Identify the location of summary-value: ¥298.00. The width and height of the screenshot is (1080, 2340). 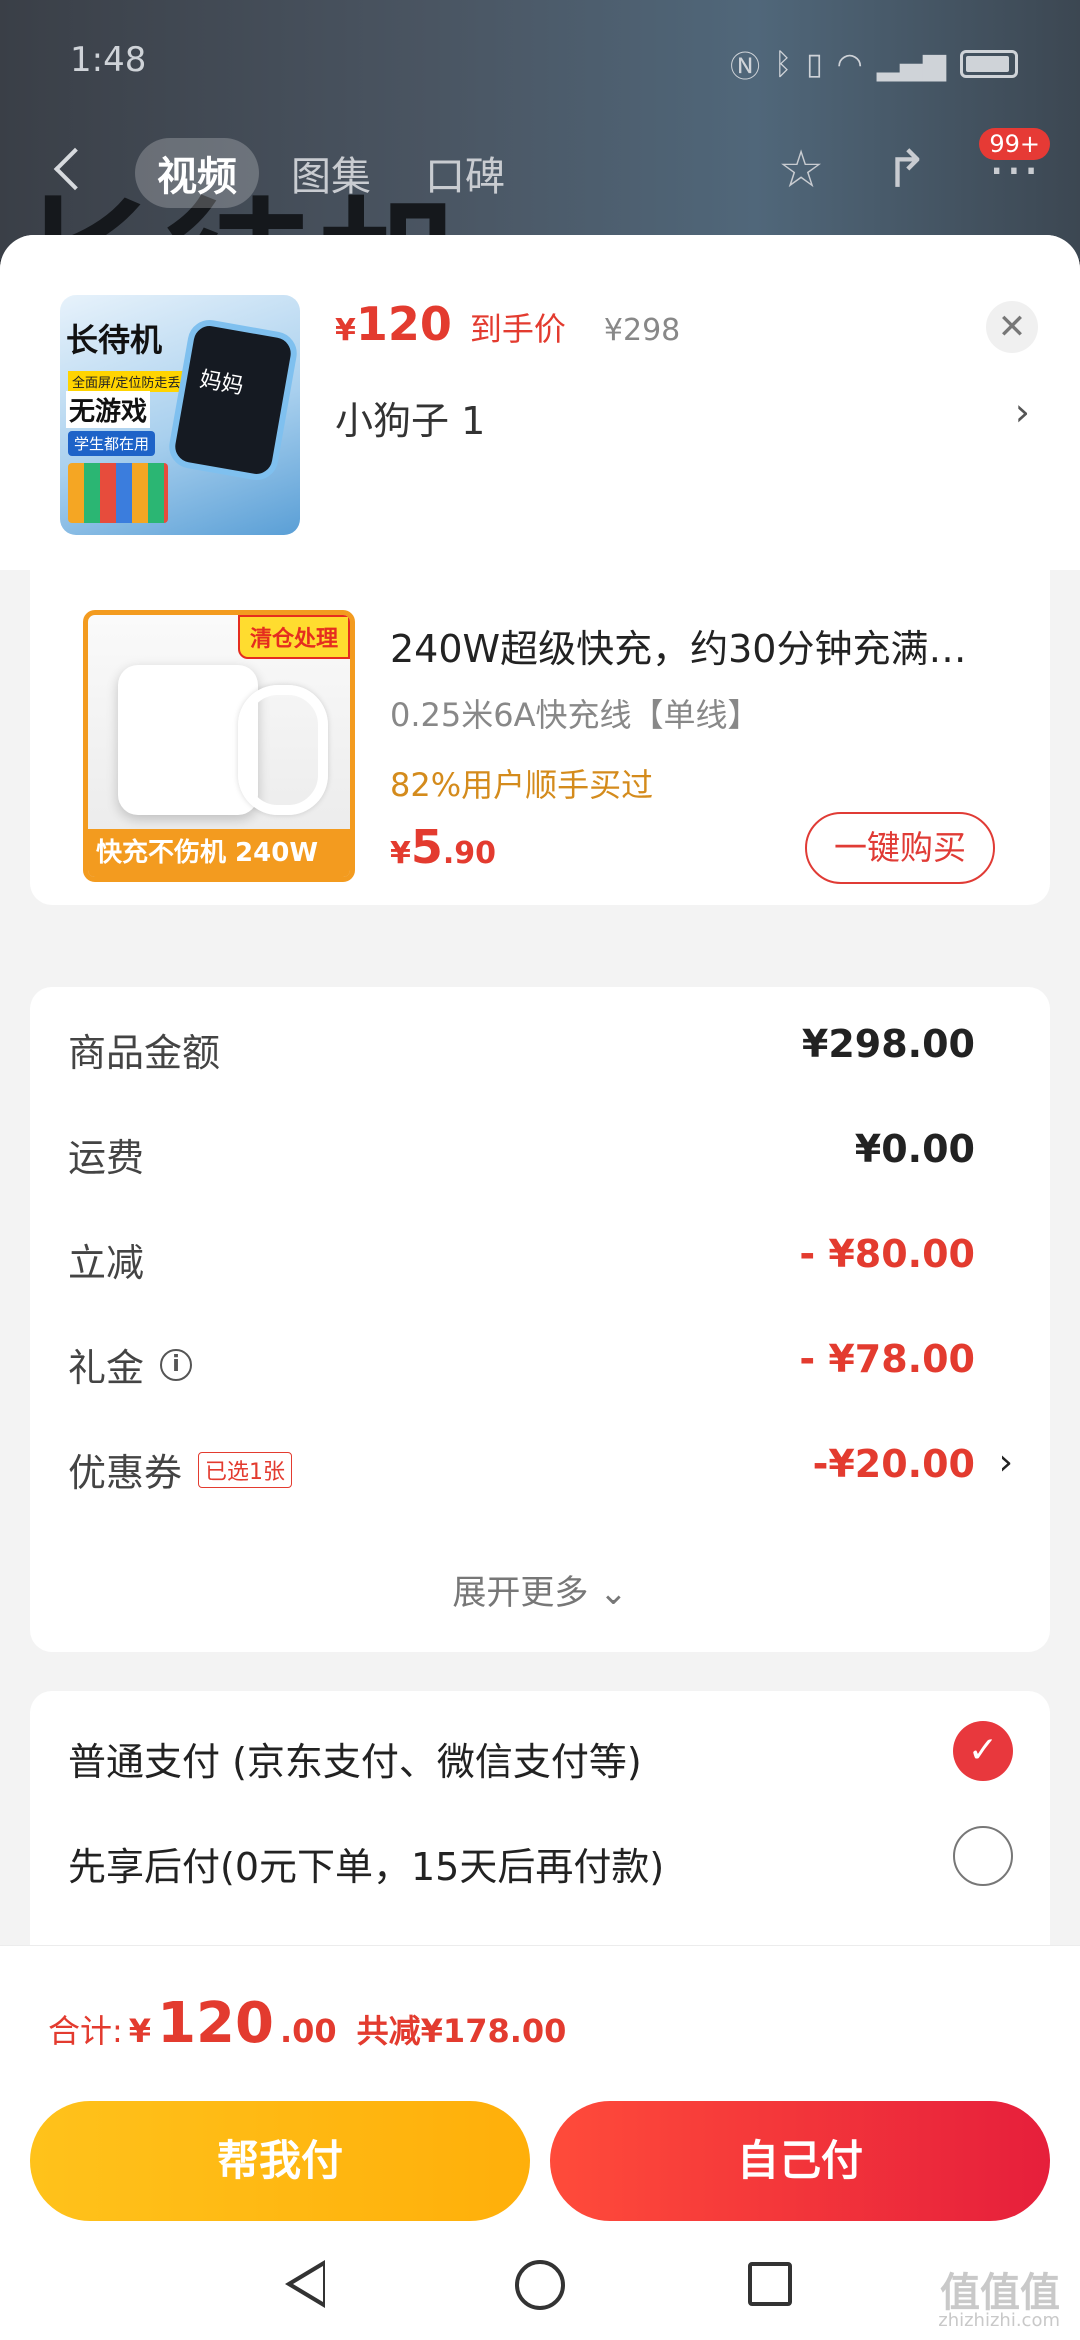
(888, 1044).